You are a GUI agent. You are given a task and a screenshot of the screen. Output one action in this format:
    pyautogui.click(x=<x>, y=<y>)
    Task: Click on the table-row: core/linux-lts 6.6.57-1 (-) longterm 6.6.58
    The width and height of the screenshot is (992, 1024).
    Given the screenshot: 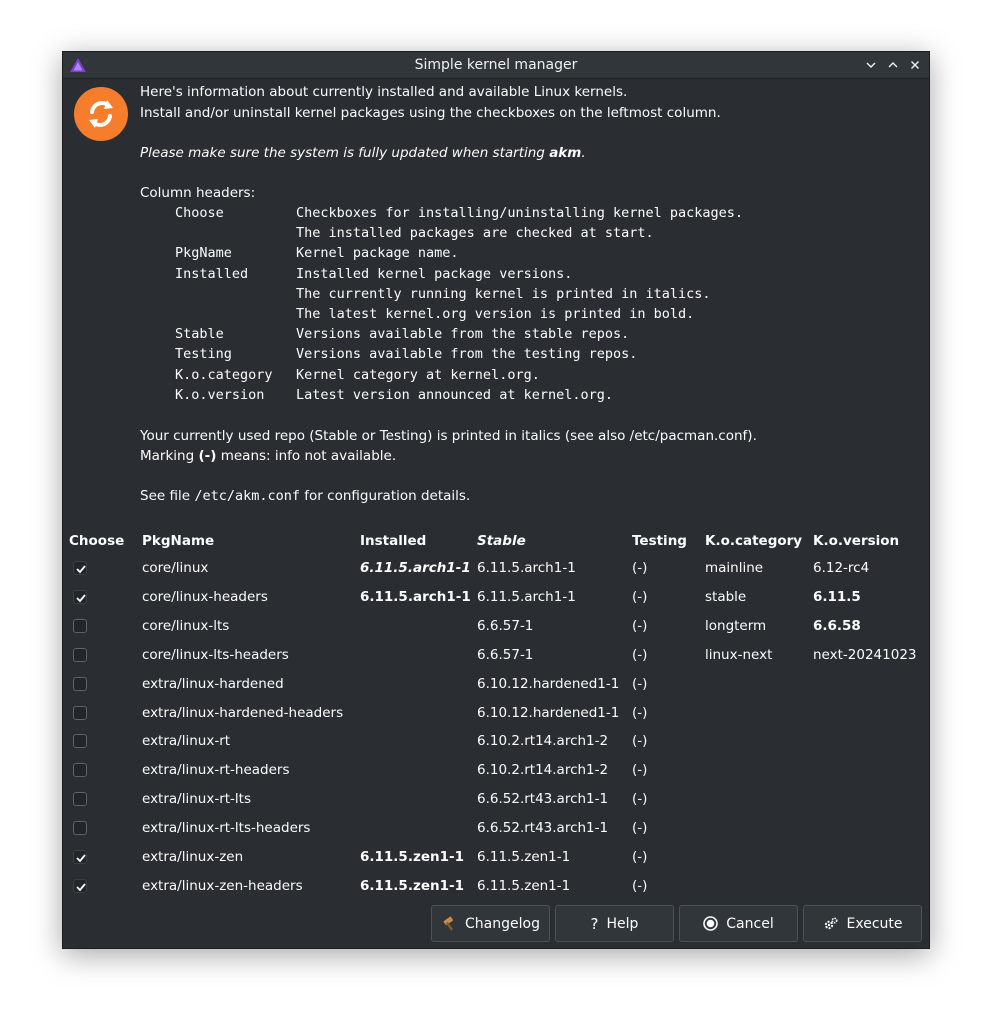 What is the action you would take?
    pyautogui.click(x=497, y=626)
    